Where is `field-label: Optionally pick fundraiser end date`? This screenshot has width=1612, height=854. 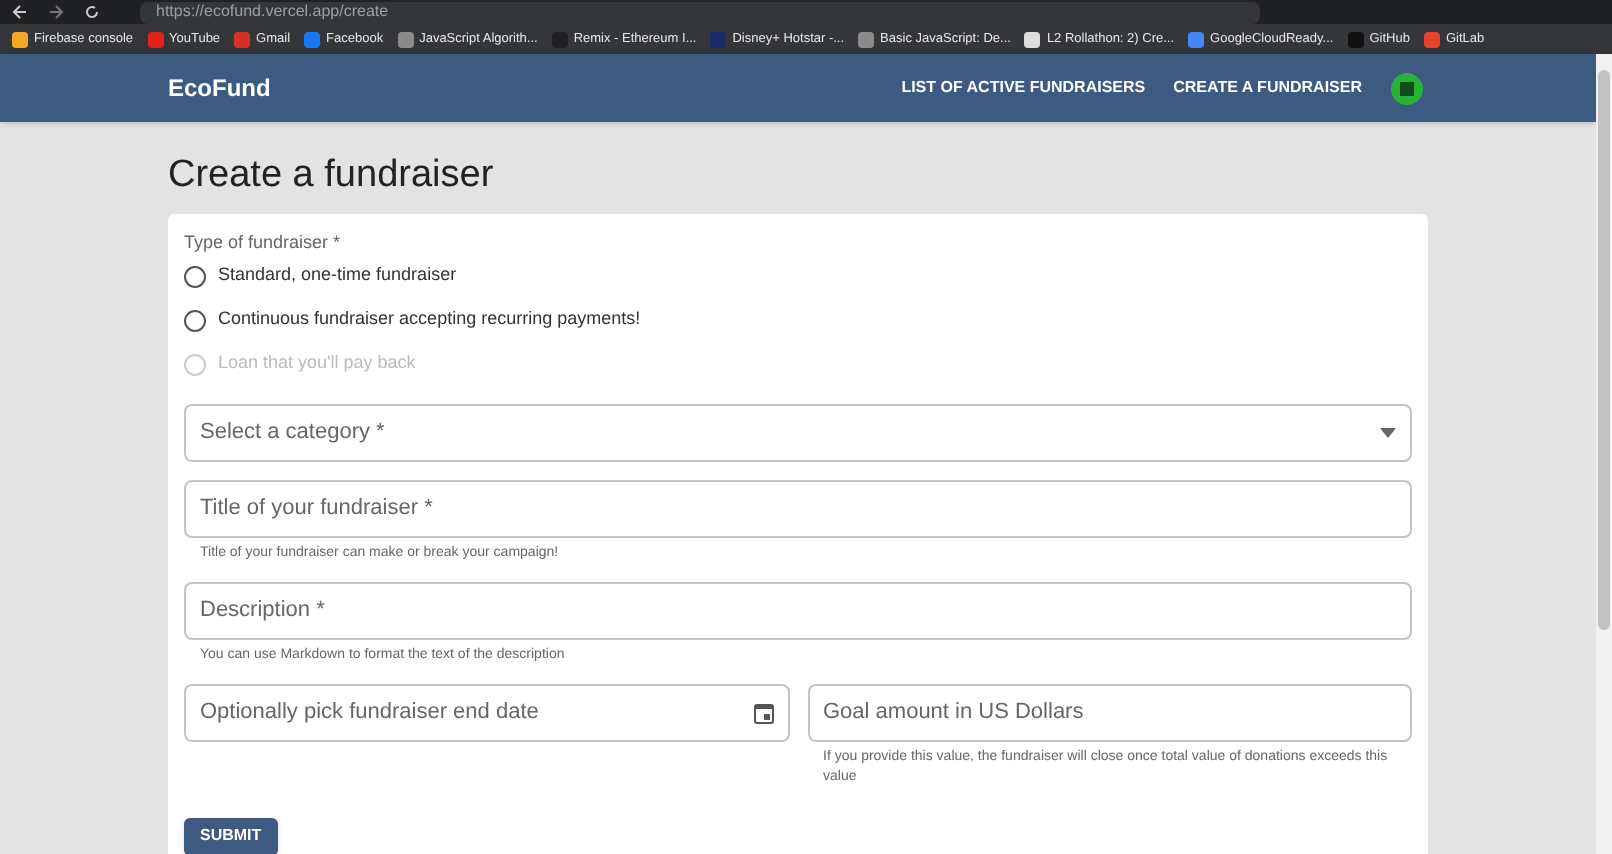
field-label: Optionally pick fundraiser end date is located at coordinates (369, 713).